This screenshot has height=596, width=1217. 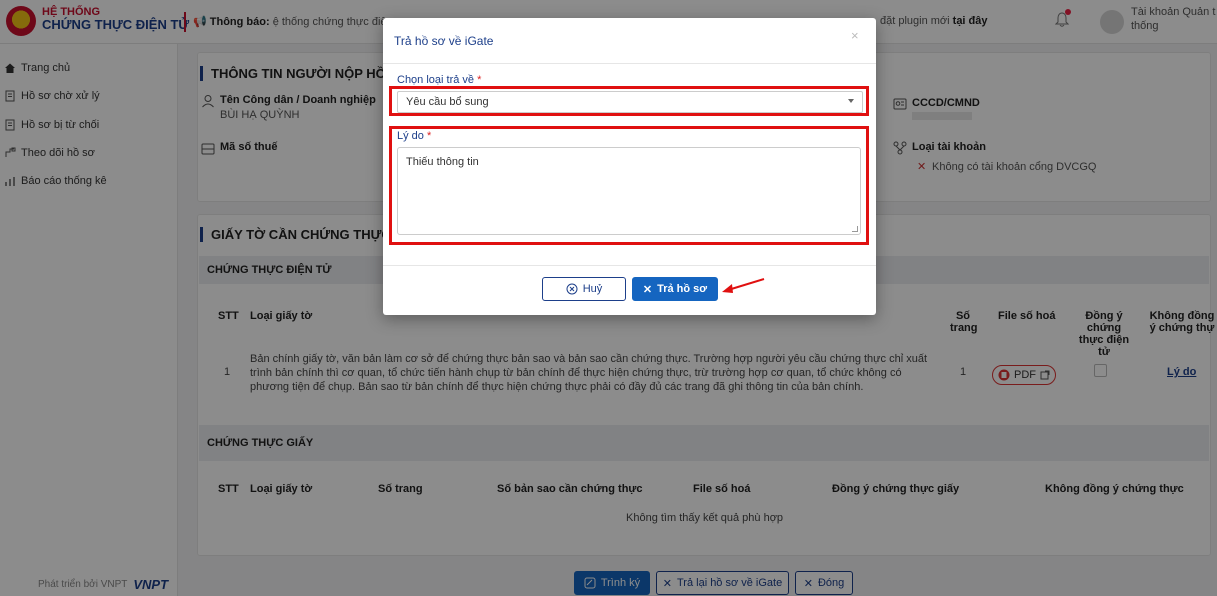 What do you see at coordinates (629, 101) in the screenshot?
I see `highlight-return-type` at bounding box center [629, 101].